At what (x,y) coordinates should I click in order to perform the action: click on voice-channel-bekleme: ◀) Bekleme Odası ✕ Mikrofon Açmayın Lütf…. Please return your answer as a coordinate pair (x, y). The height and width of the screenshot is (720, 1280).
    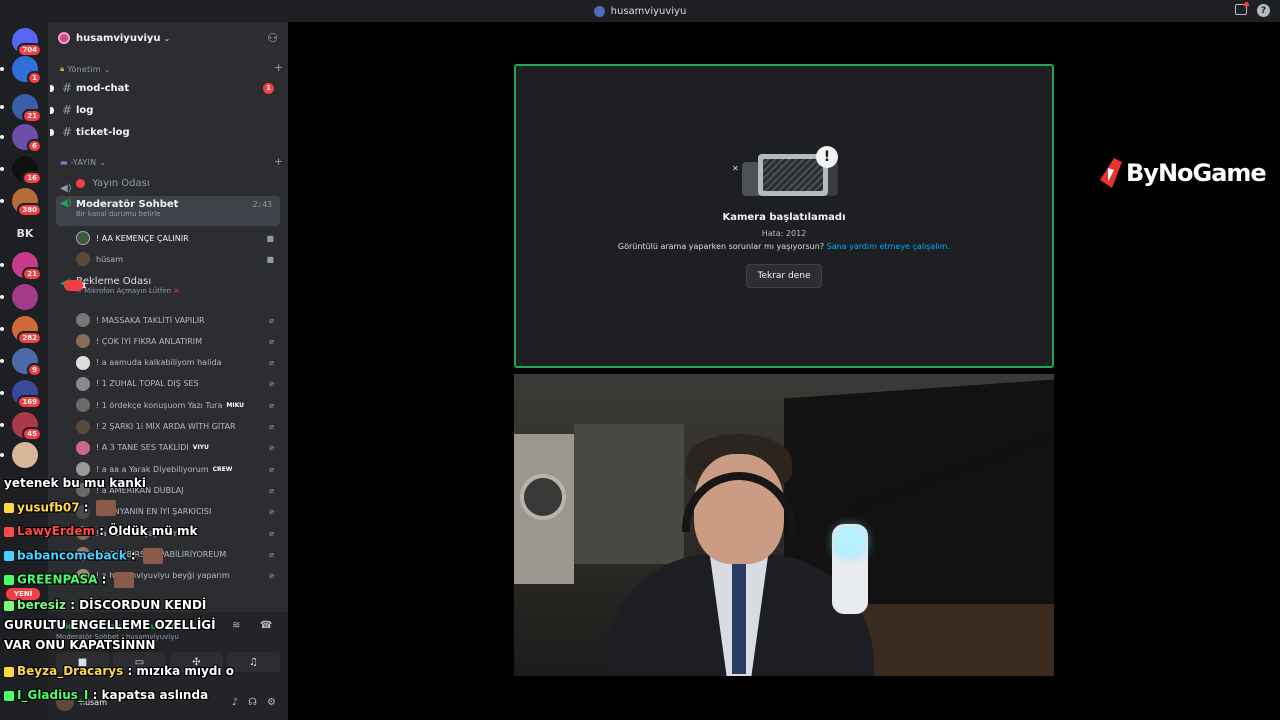
    Looking at the image, I should click on (168, 291).